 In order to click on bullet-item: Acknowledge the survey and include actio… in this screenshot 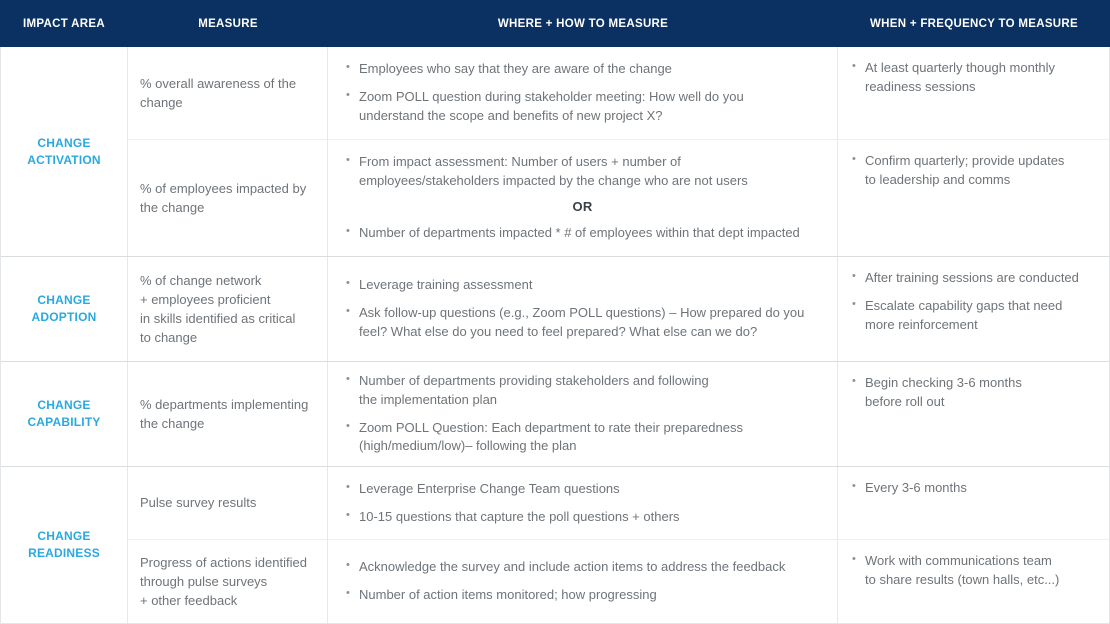, I will do `click(582, 567)`.